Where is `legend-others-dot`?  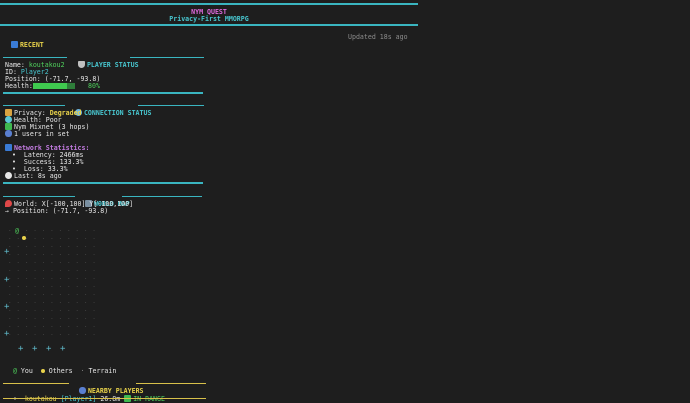 legend-others-dot is located at coordinates (42, 371).